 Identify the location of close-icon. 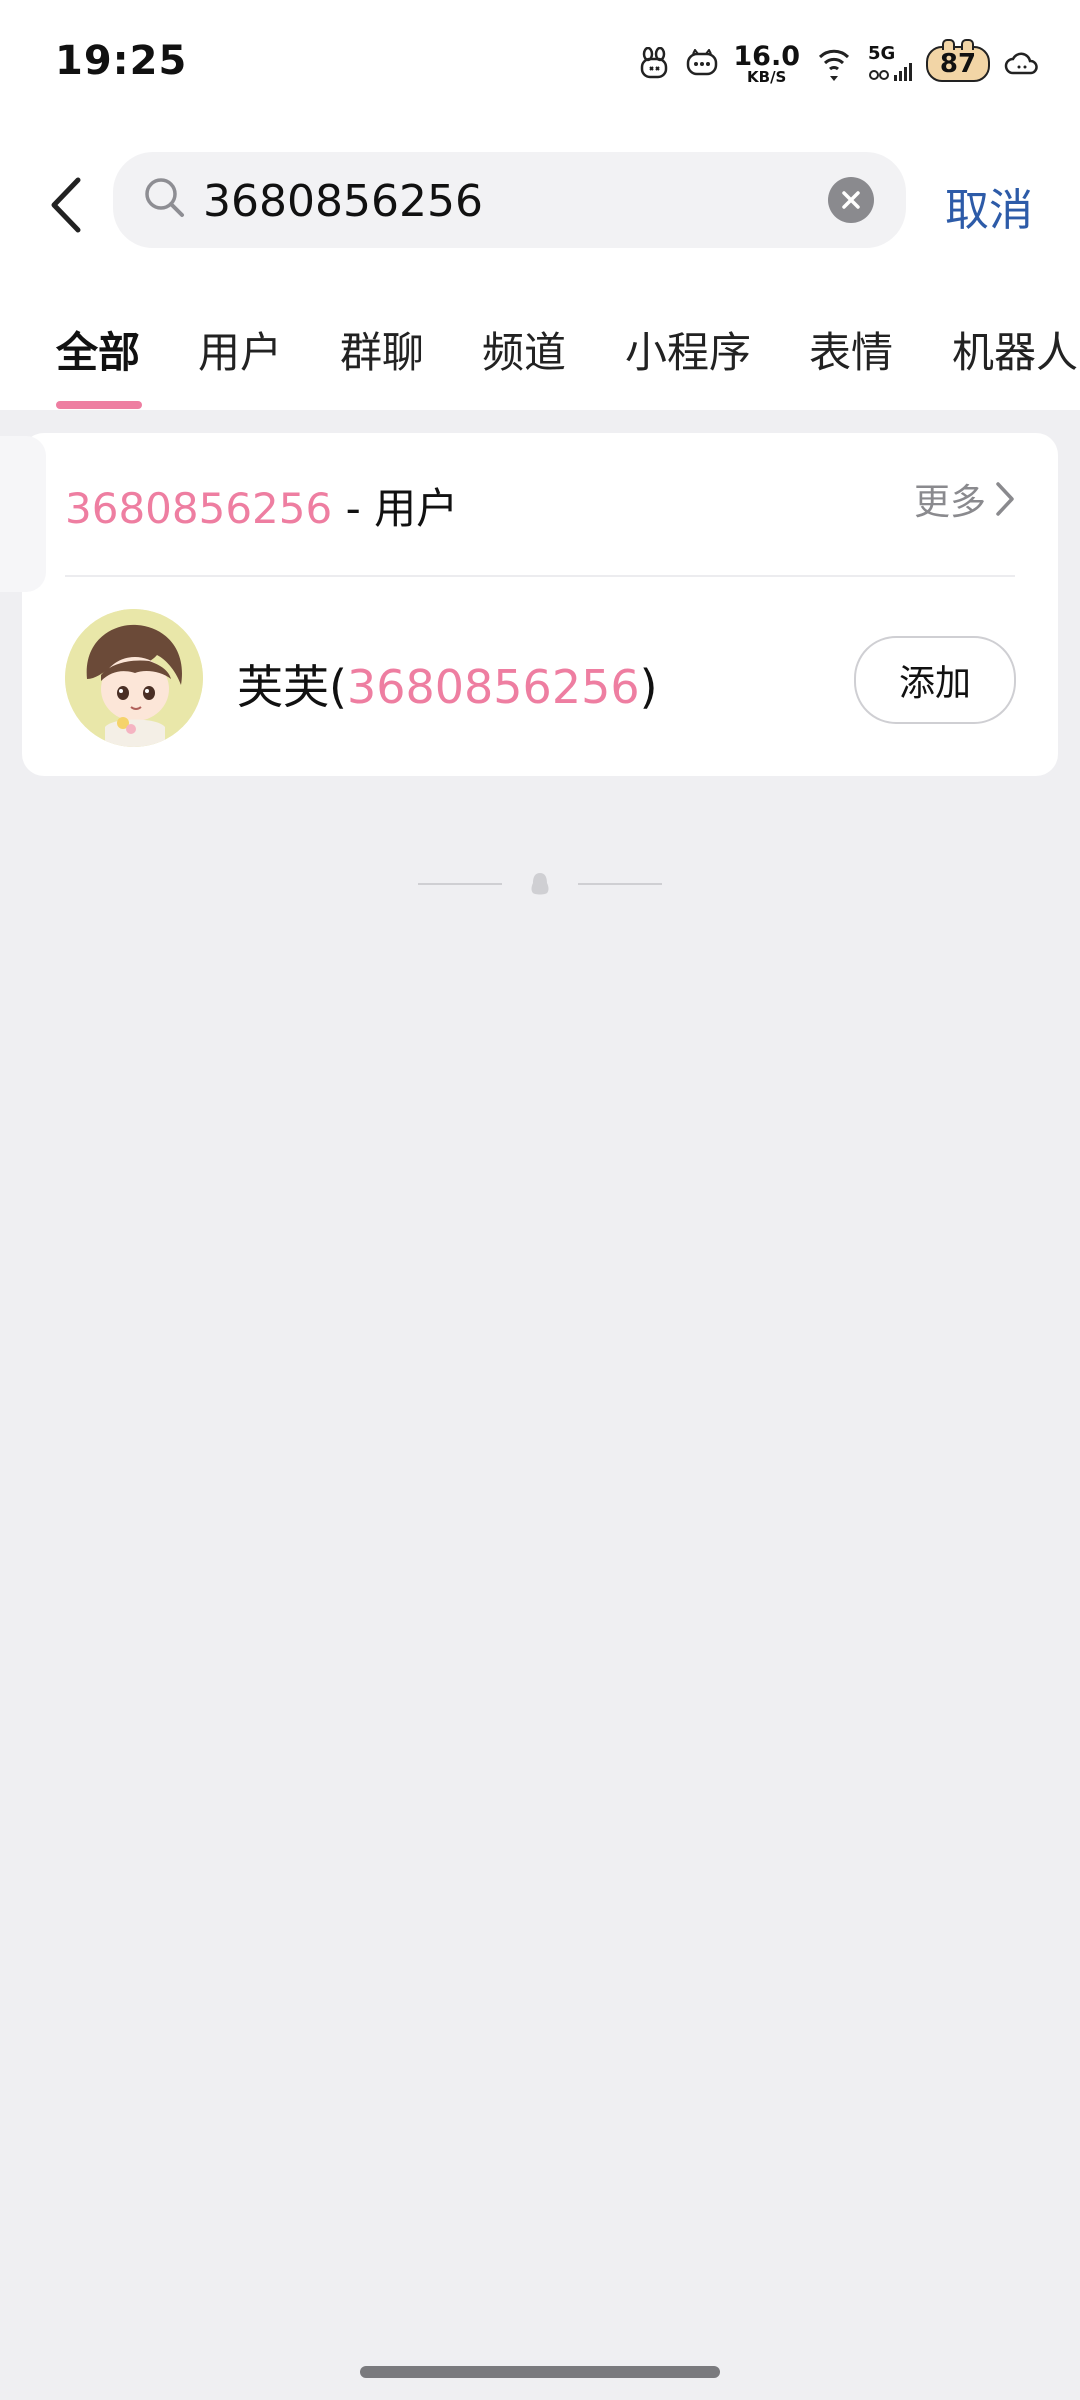
(851, 200).